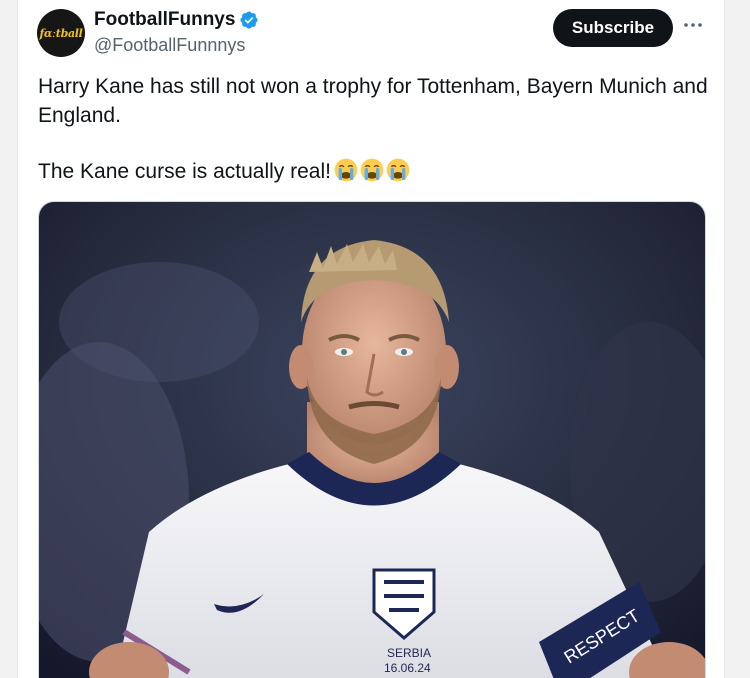  What do you see at coordinates (407, 668) in the screenshot?
I see `badge-date: 16.06.24` at bounding box center [407, 668].